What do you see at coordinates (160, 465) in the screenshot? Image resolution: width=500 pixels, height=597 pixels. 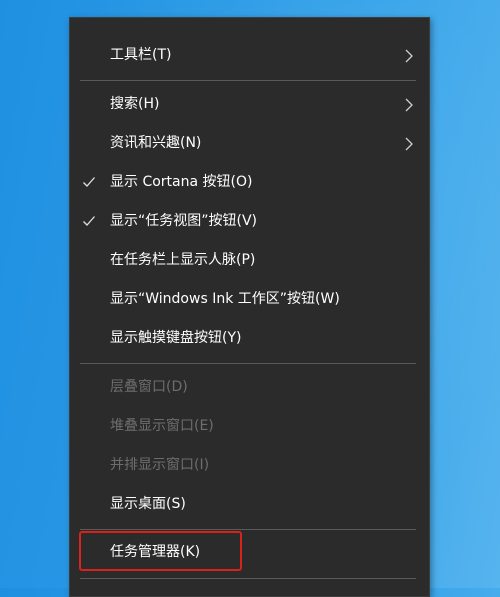 I see `menu-item-label: 并排显示窗口(I)` at bounding box center [160, 465].